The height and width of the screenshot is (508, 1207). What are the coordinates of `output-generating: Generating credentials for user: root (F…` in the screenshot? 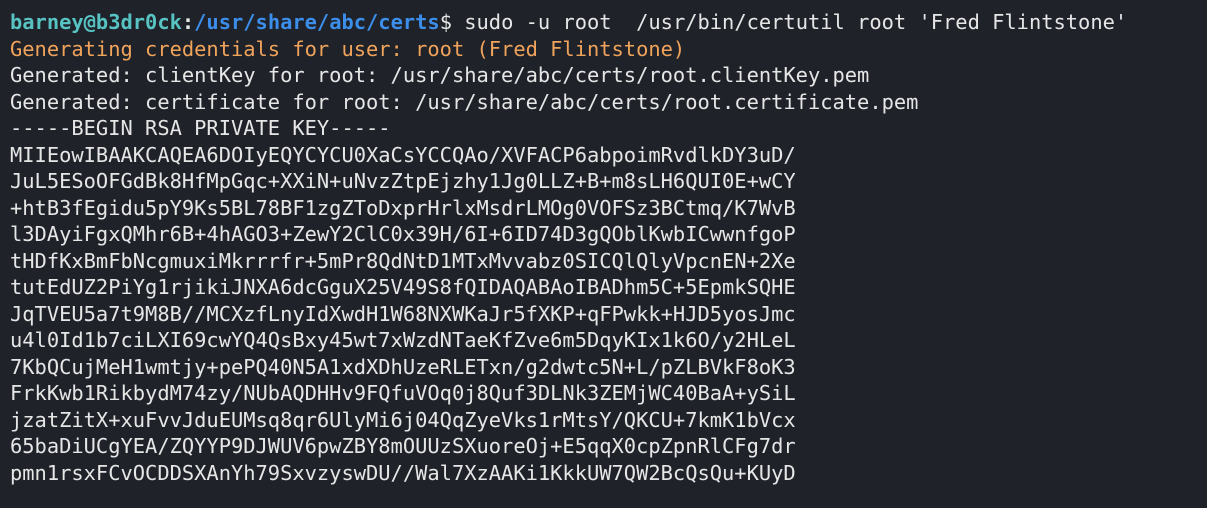 It's located at (348, 48).